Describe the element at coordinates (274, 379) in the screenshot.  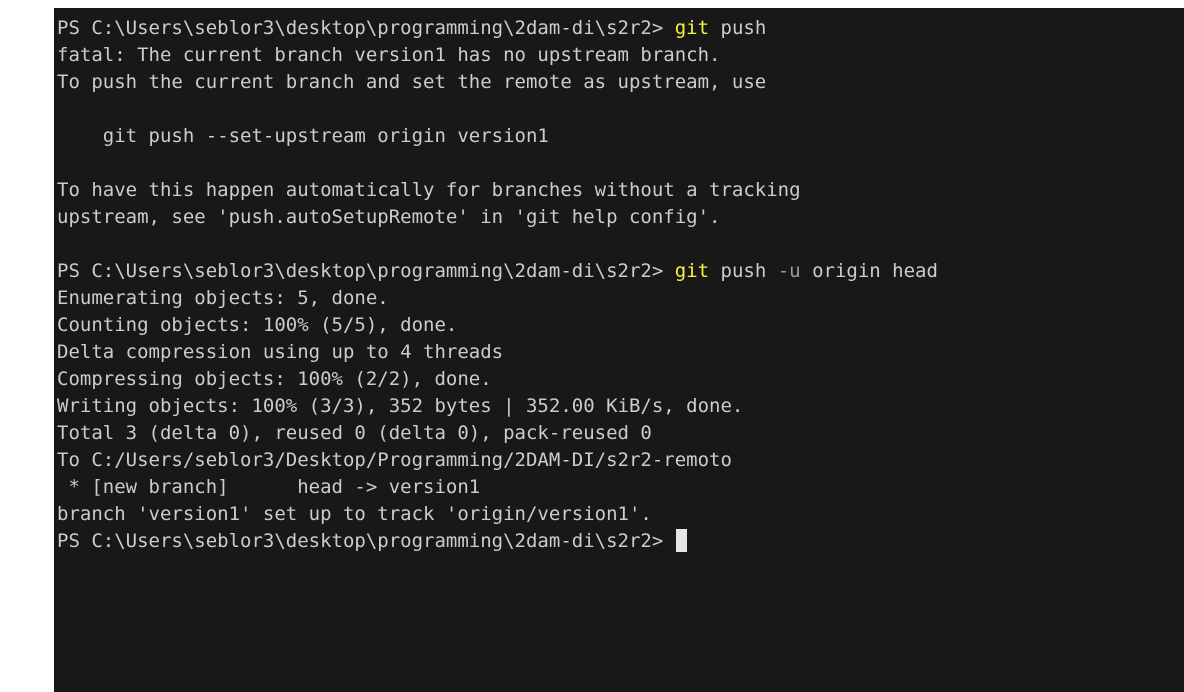
I see `output-line: Compressing objects: 100% (2/2), done.` at that location.